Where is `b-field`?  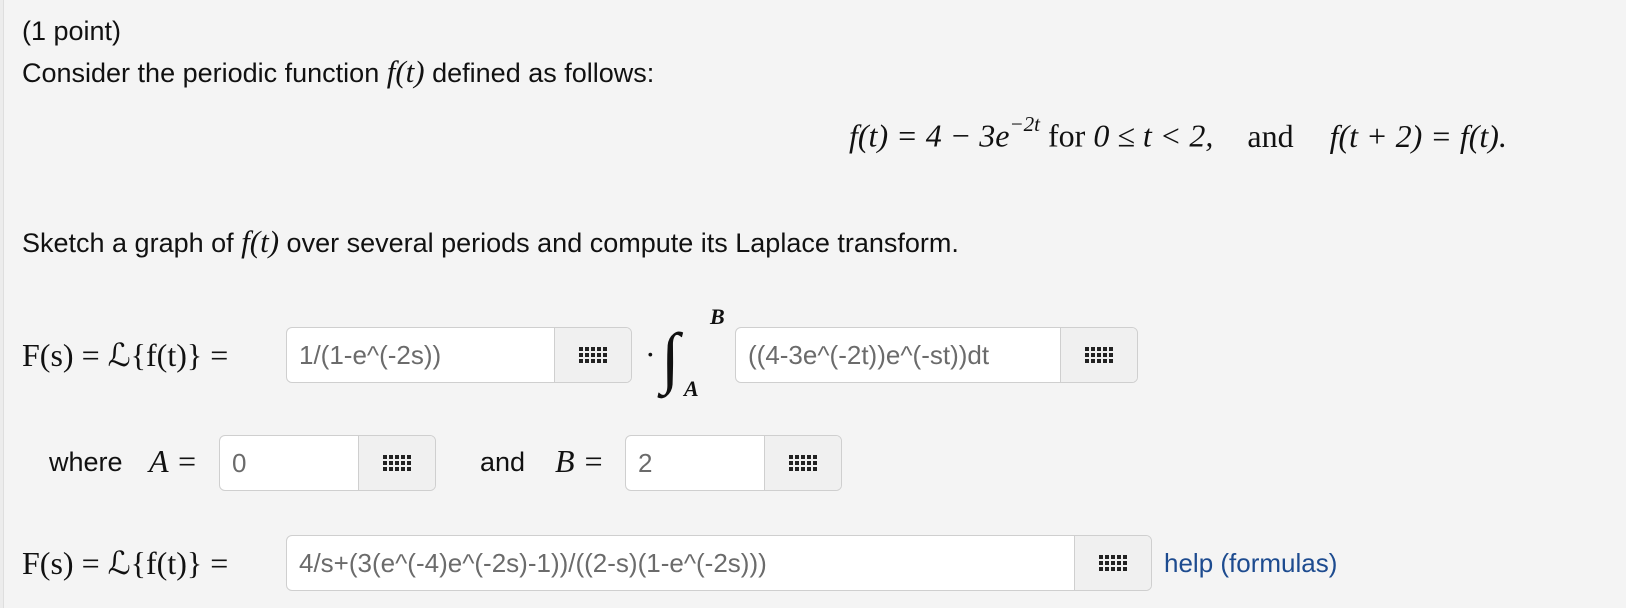
b-field is located at coordinates (733, 463).